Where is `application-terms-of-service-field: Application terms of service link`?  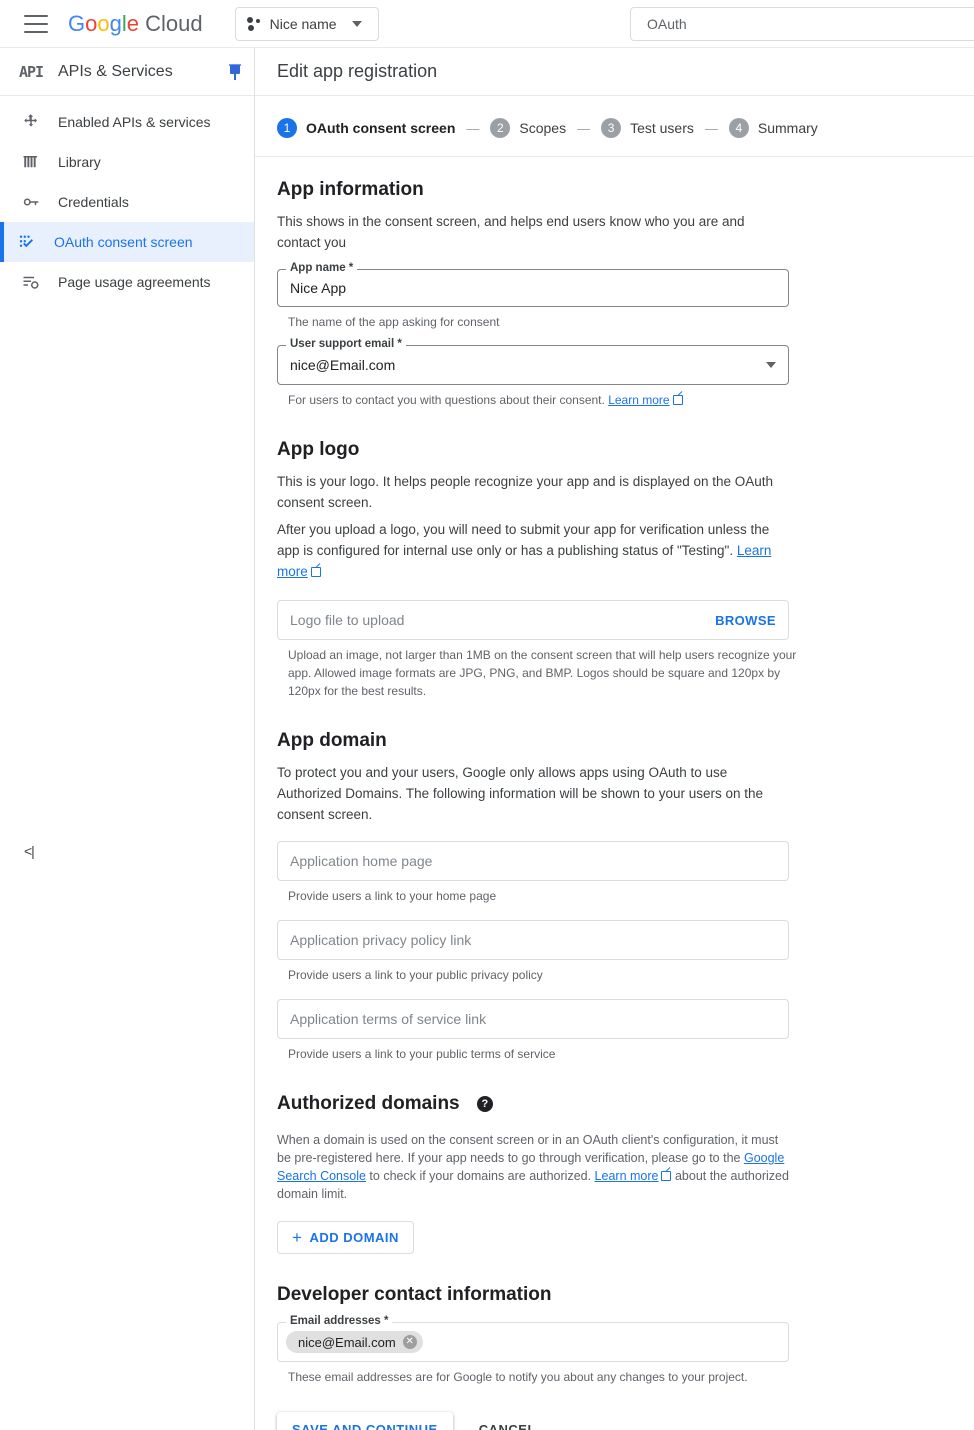
application-terms-of-service-field: Application terms of service link is located at coordinates (533, 1019).